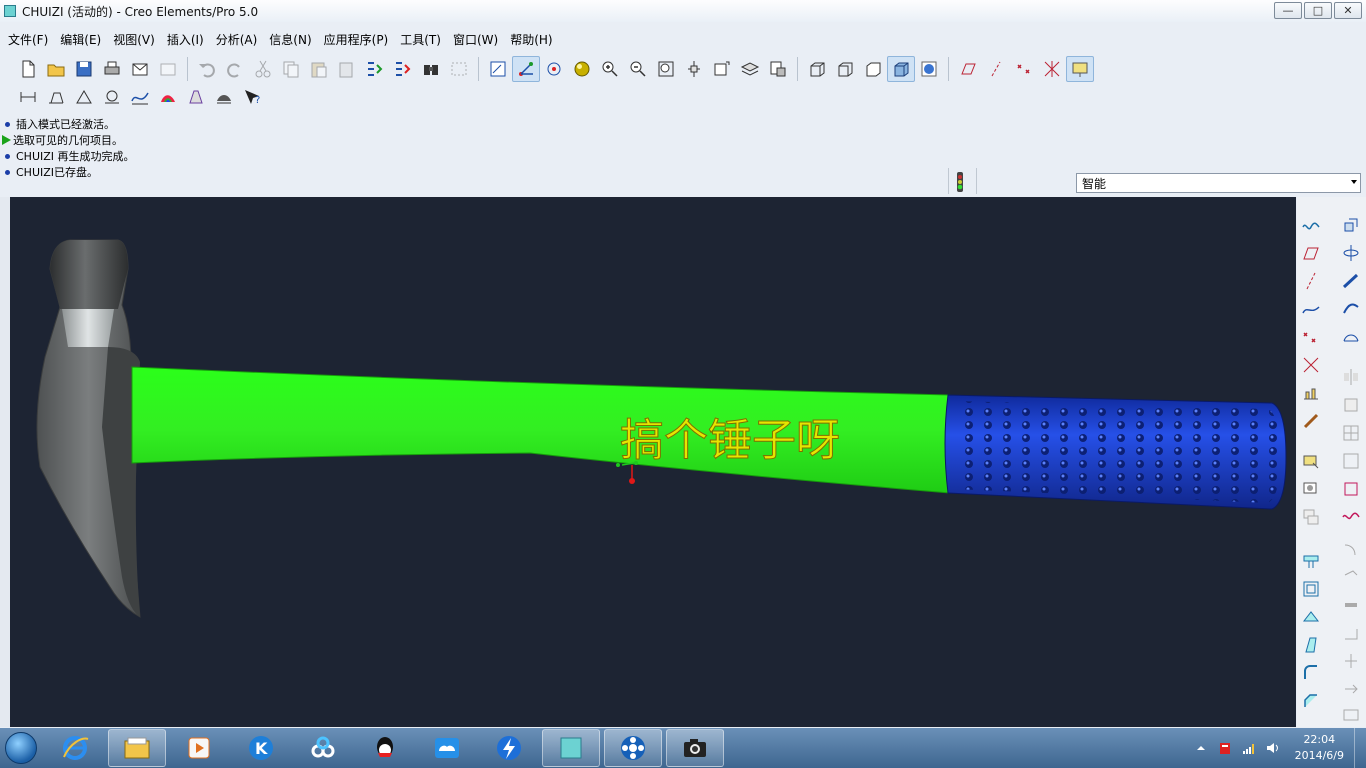  Describe the element at coordinates (1311, 489) in the screenshot. I see `image-icon` at that location.